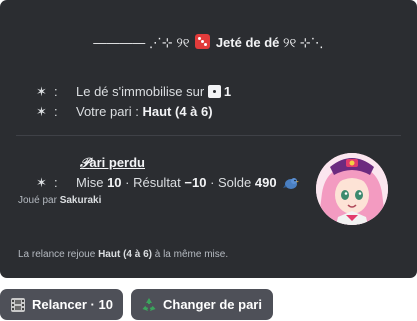  Describe the element at coordinates (109, 111) in the screenshot. I see `bet-label: Votre pari :` at that location.